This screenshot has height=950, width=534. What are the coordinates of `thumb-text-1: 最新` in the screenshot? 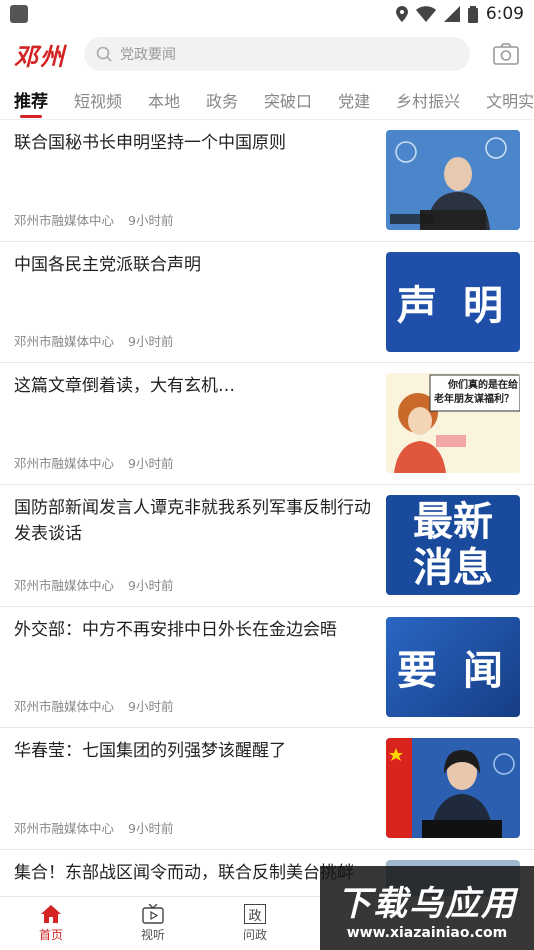 It's located at (453, 522).